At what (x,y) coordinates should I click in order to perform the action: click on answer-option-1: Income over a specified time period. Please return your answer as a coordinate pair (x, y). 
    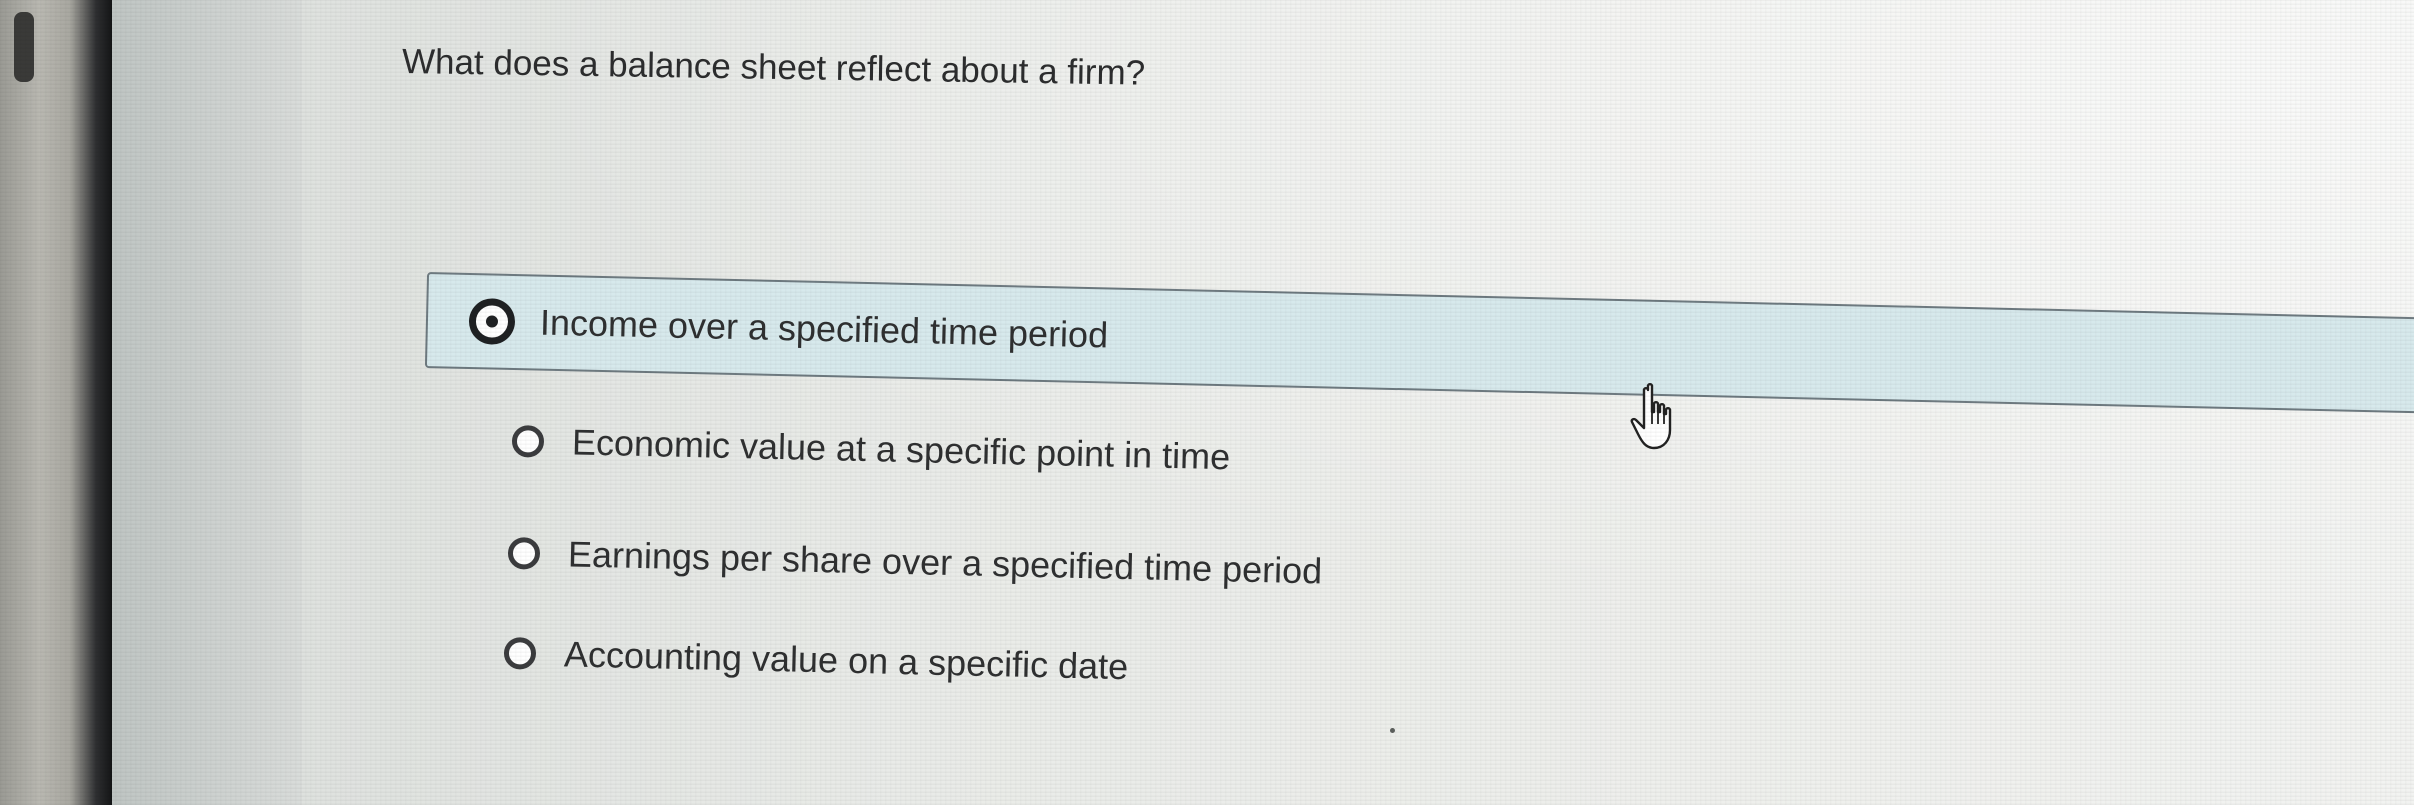
    Looking at the image, I should click on (1419, 343).